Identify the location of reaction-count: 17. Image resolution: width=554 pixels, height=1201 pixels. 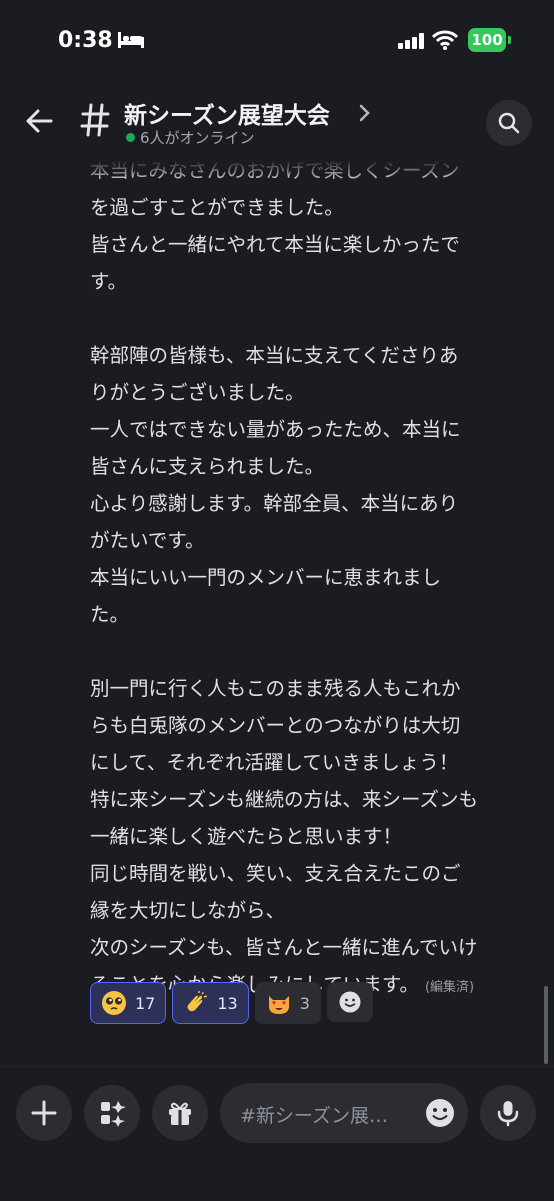
(145, 1003).